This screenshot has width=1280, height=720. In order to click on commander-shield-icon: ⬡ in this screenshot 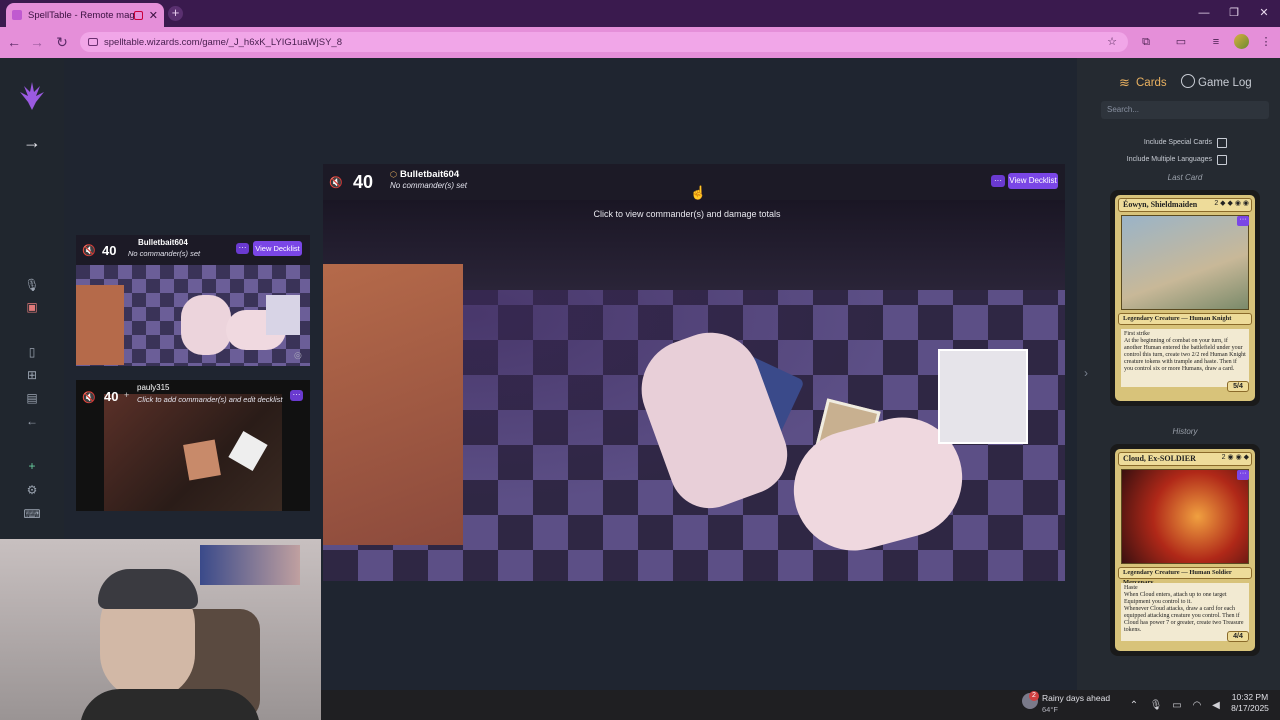, I will do `click(393, 174)`.